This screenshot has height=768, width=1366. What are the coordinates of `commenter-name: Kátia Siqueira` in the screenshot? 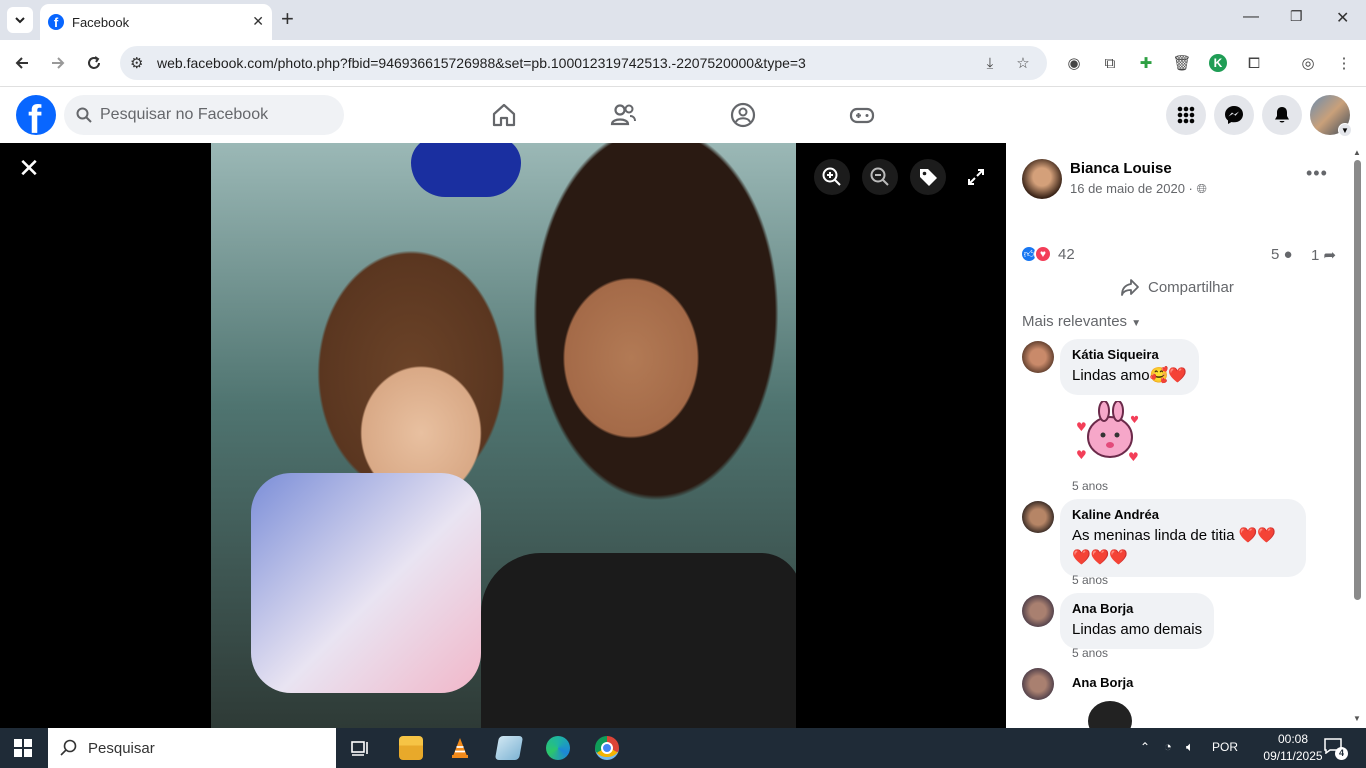 It's located at (1129, 354).